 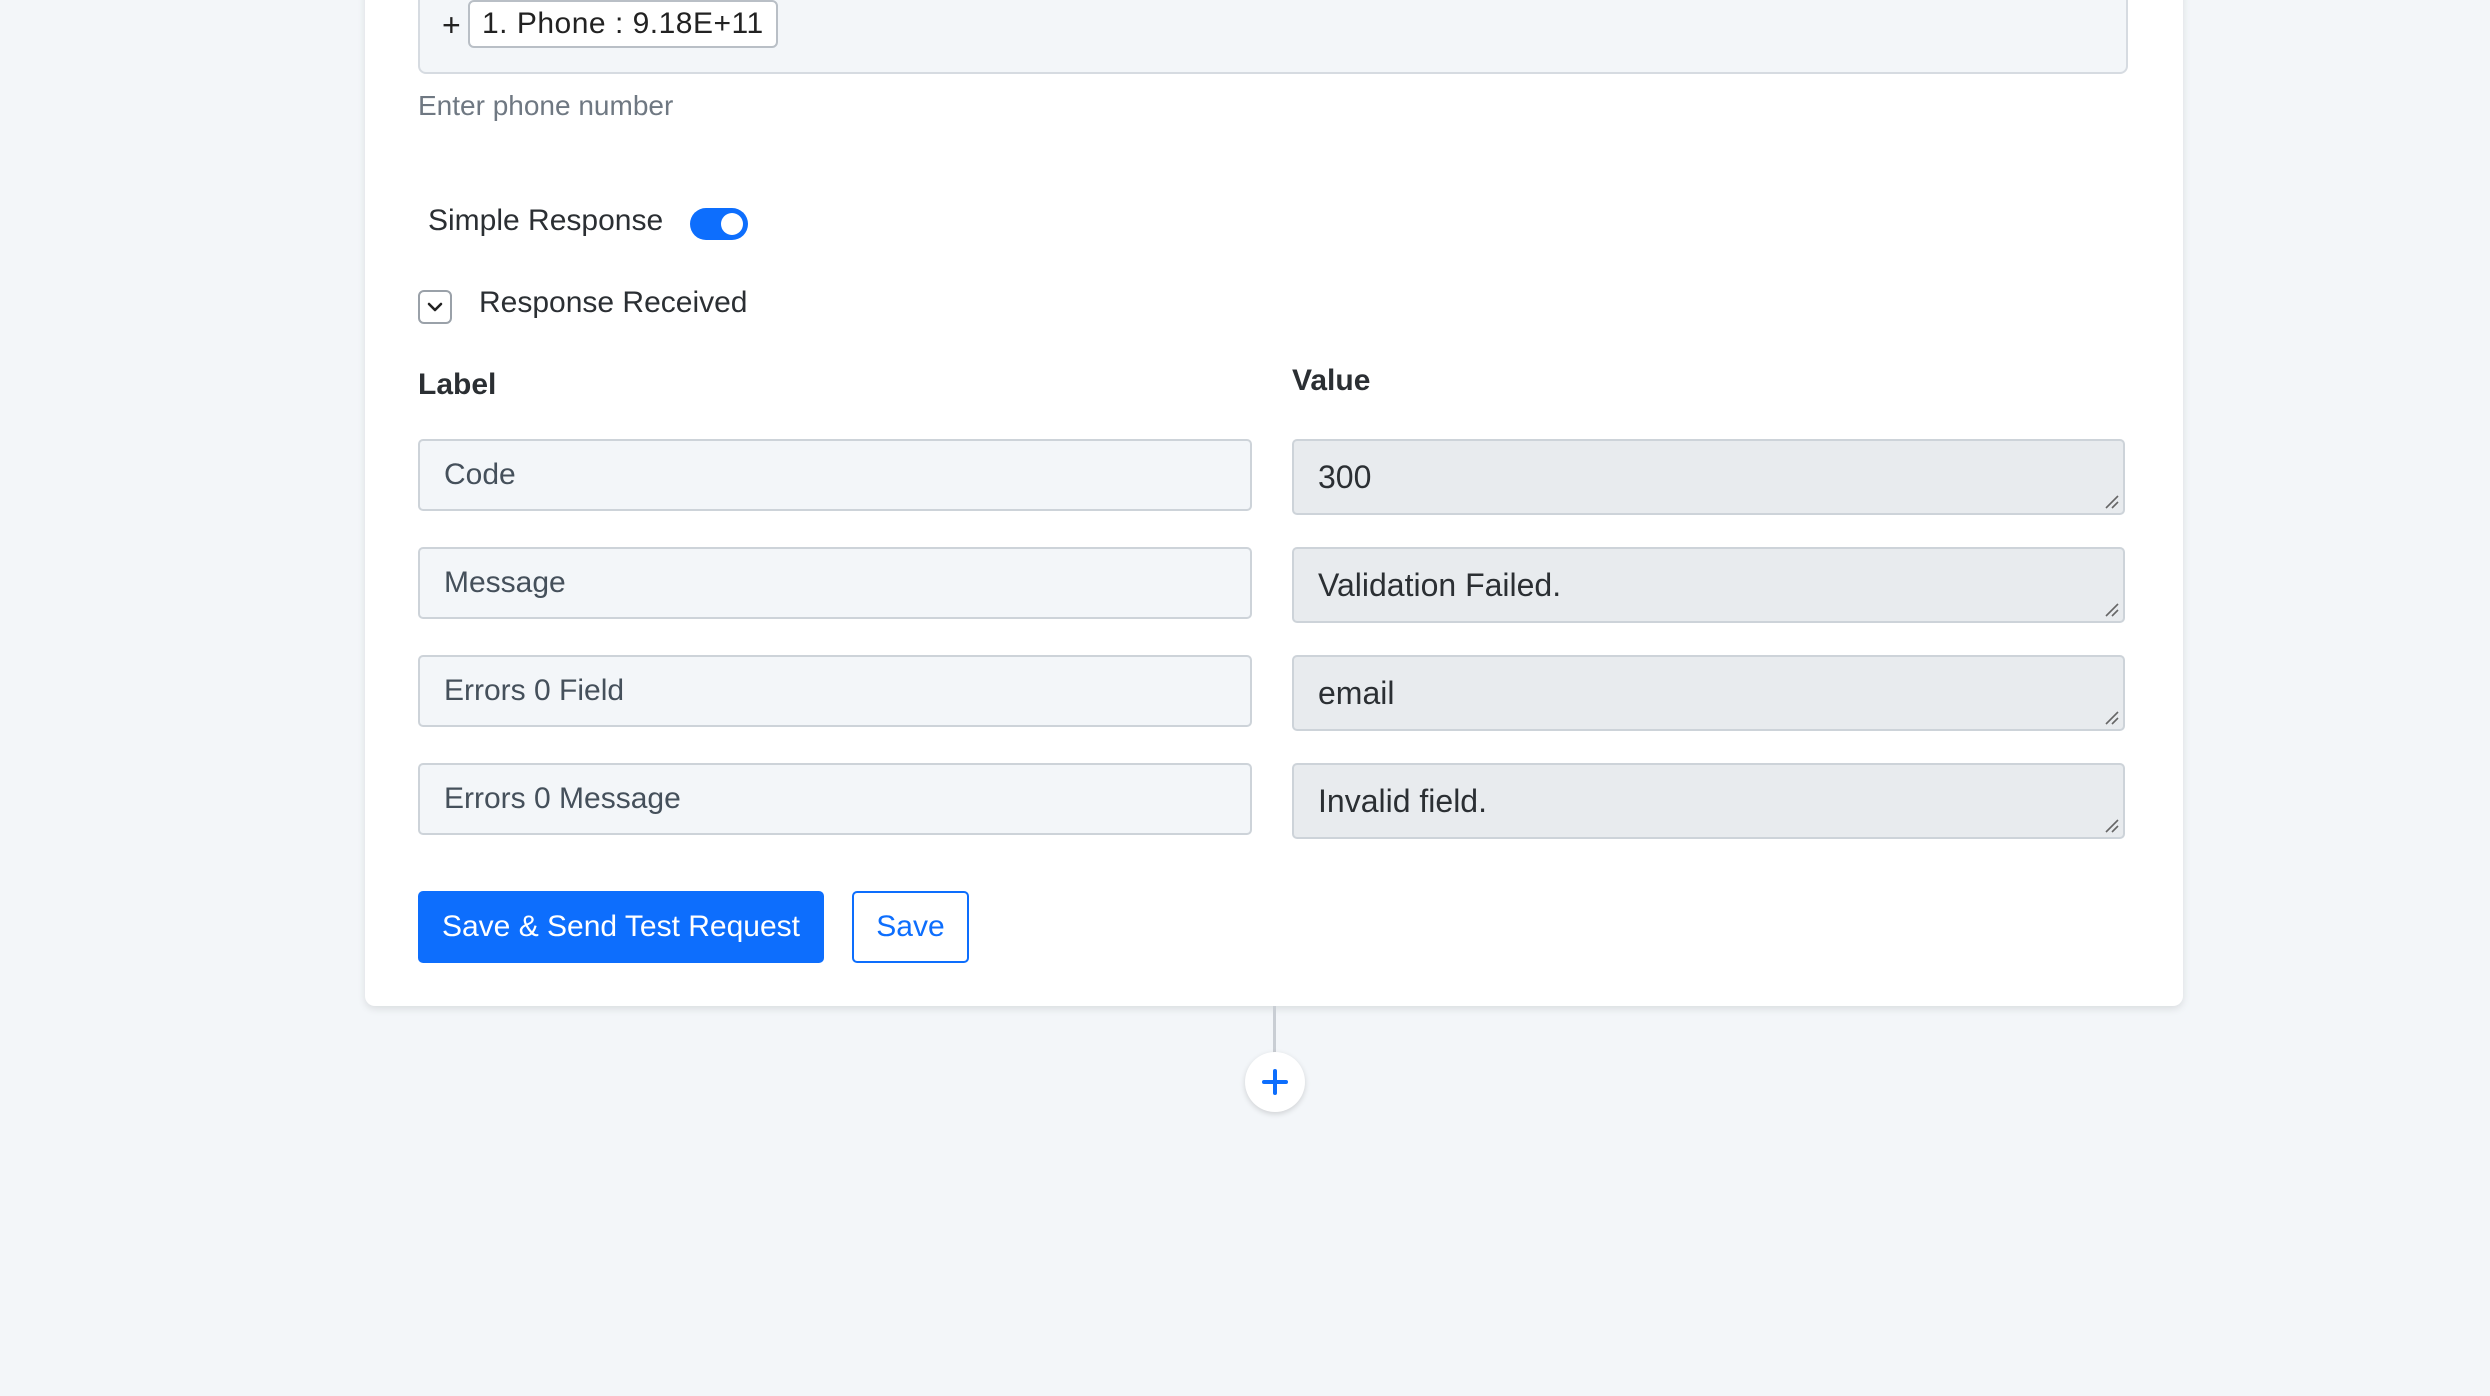 What do you see at coordinates (1331, 380) in the screenshot?
I see `value-column-header: Value` at bounding box center [1331, 380].